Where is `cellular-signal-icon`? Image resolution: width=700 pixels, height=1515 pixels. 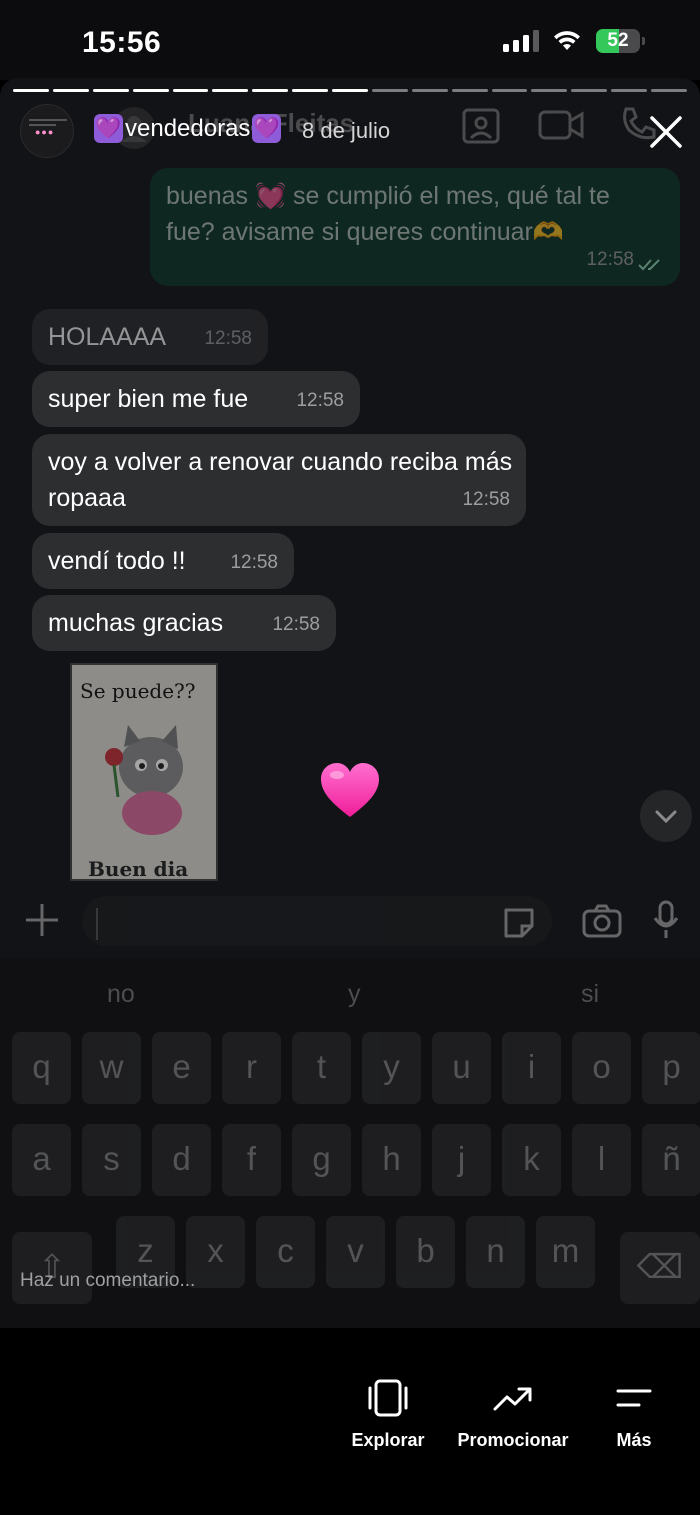
cellular-signal-icon is located at coordinates (521, 41).